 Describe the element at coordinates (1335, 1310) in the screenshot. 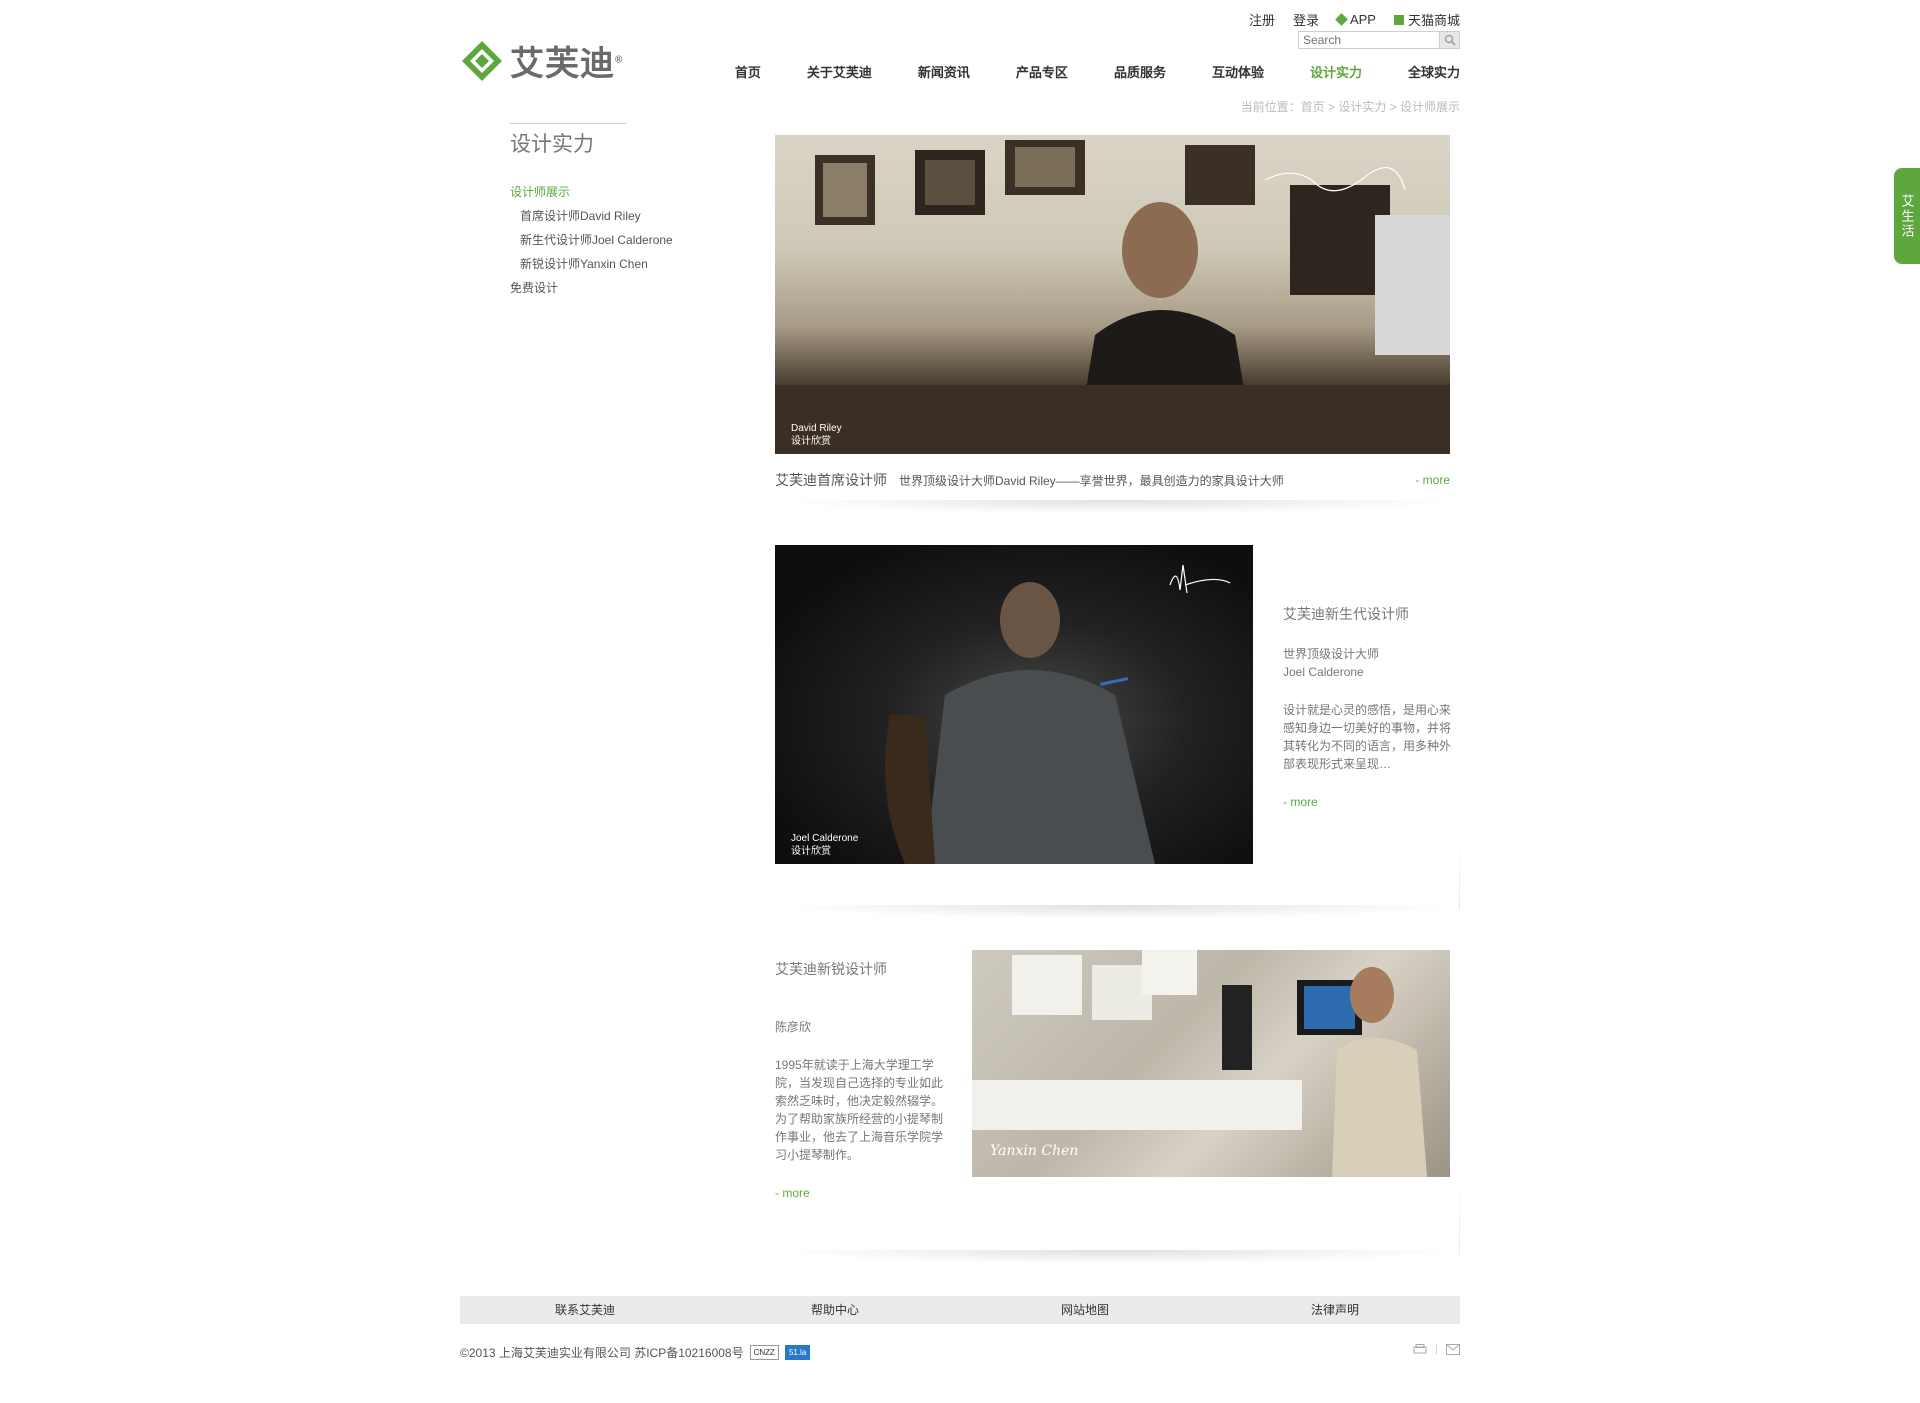

I see `footer-link-legal: 法律声明` at that location.